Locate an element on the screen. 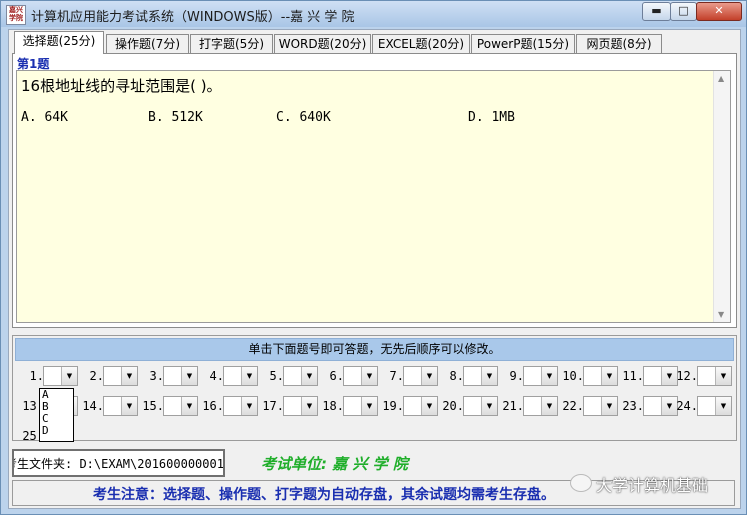  answer-cell: 1. ▼ is located at coordinates (48, 376).